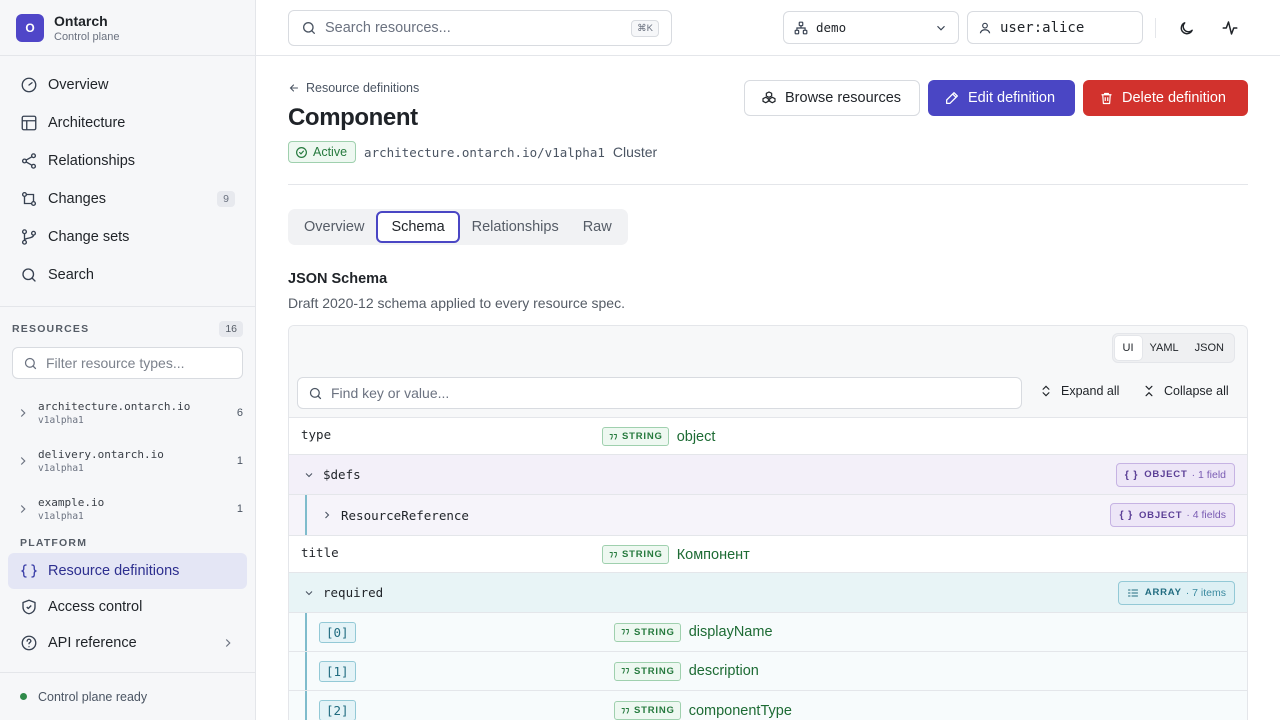 This screenshot has height=720, width=1280. What do you see at coordinates (334, 227) in the screenshot?
I see `tab-overview: Overview` at bounding box center [334, 227].